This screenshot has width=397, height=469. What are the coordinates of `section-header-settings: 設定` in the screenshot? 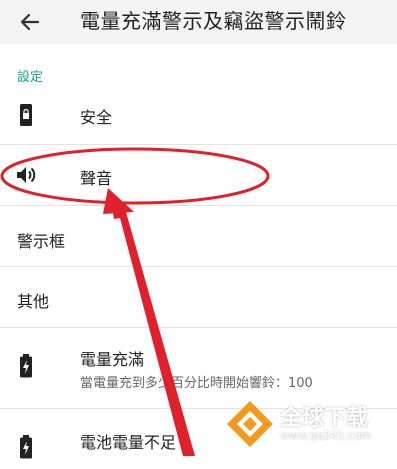 It's located at (30, 77).